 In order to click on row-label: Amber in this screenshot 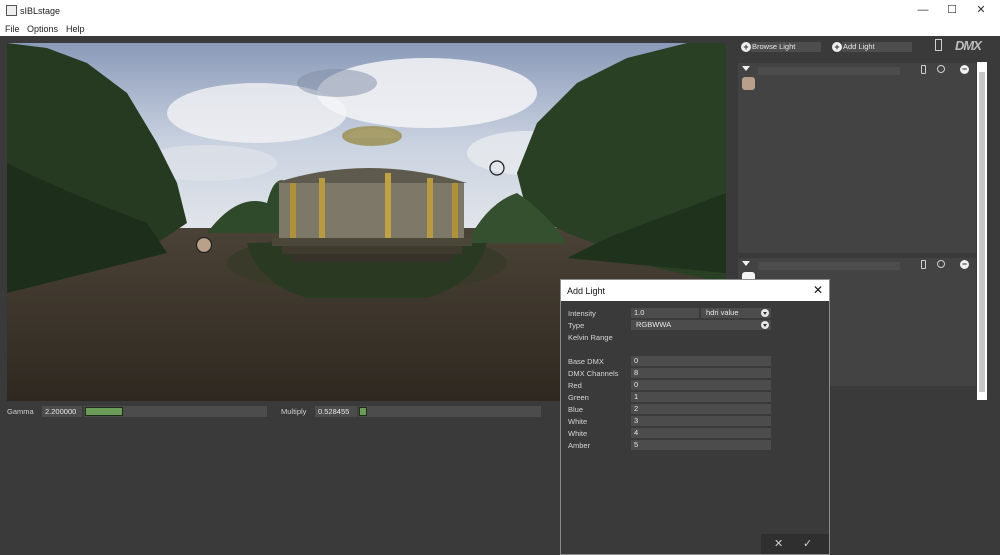, I will do `click(579, 445)`.